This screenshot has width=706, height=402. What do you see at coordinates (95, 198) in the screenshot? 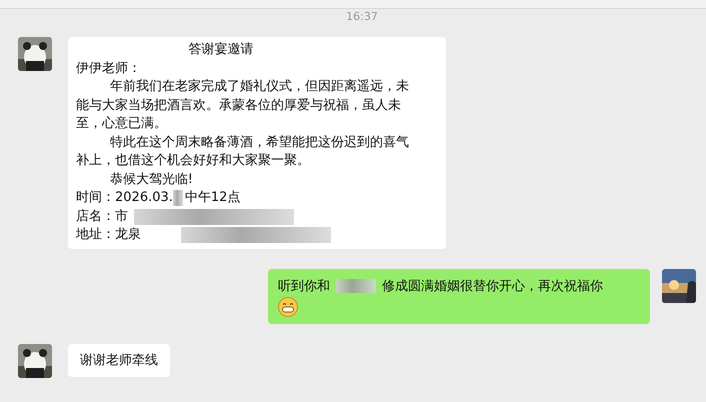
I see `field-label: 时间：` at bounding box center [95, 198].